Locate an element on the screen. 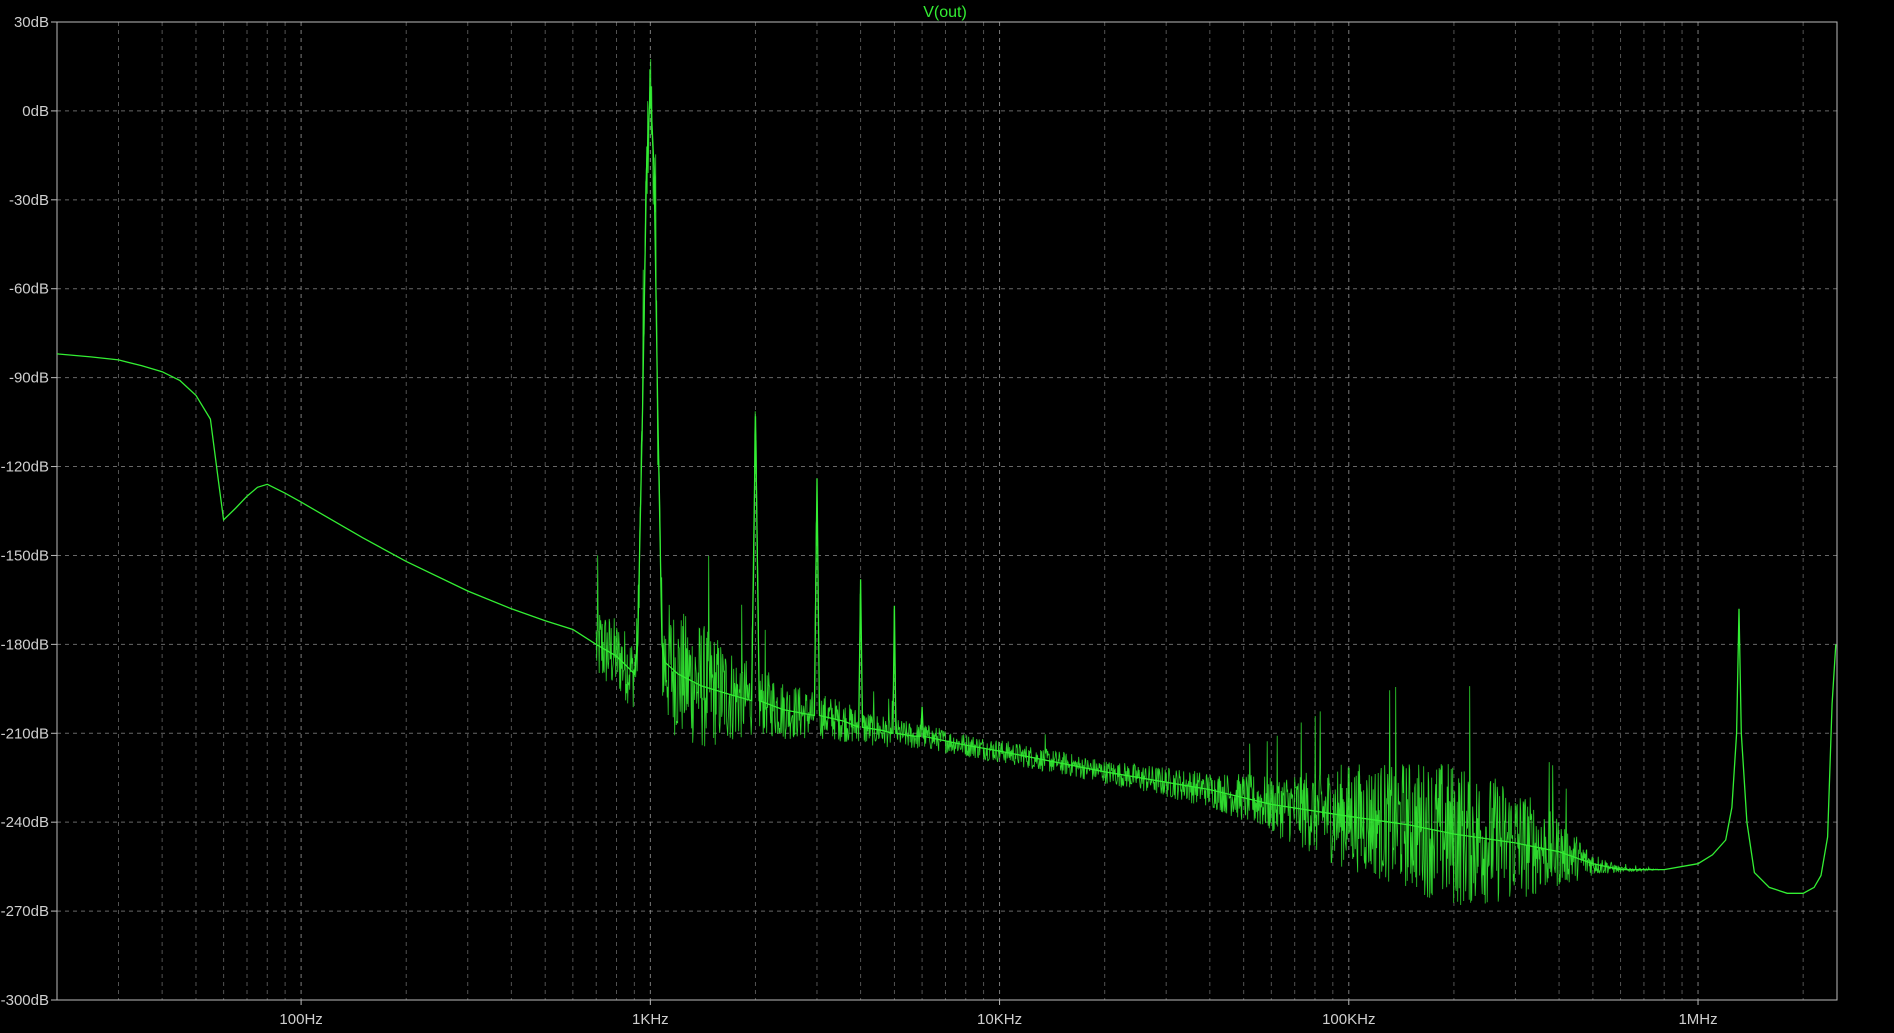  y-tick-label: -30dB is located at coordinates (29, 200).